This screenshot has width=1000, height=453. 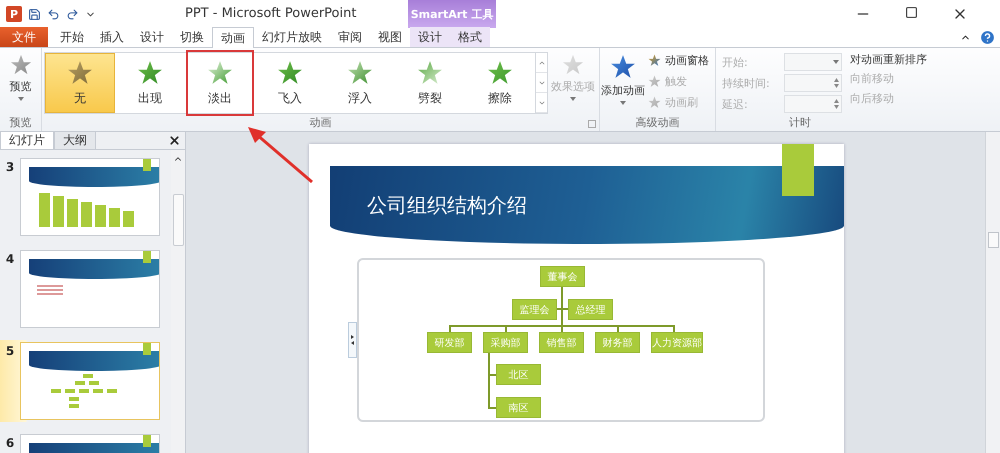 I want to click on ribbon-command: 动画窗格, so click(x=678, y=60).